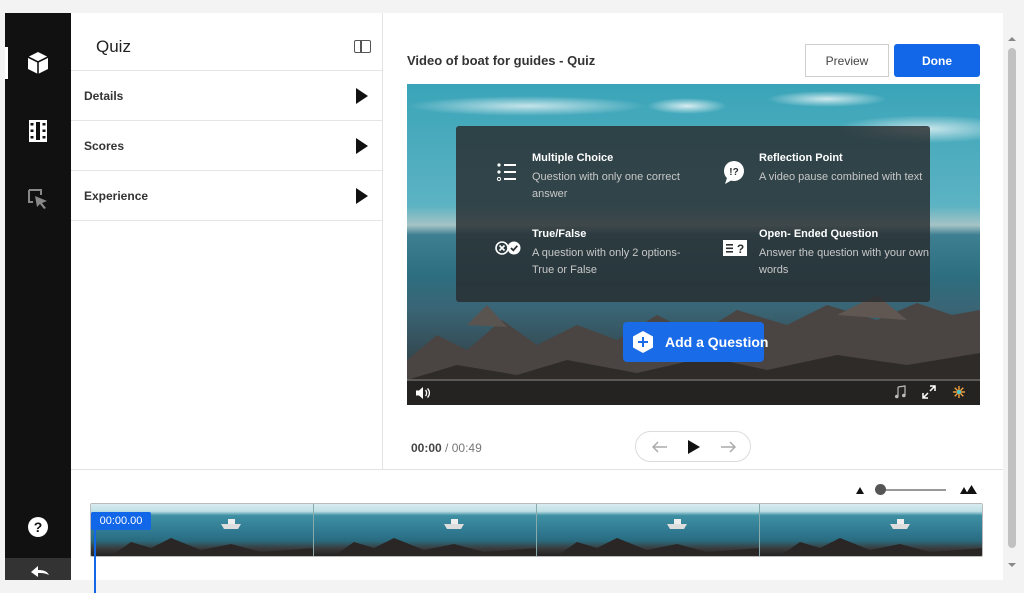 This screenshot has height=593, width=1024. What do you see at coordinates (880, 489) in the screenshot?
I see `zoom-slider-handle` at bounding box center [880, 489].